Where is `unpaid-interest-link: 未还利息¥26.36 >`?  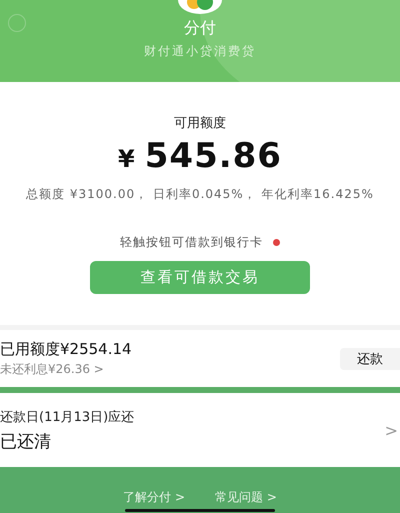 unpaid-interest-link: 未还利息¥26.36 > is located at coordinates (66, 369).